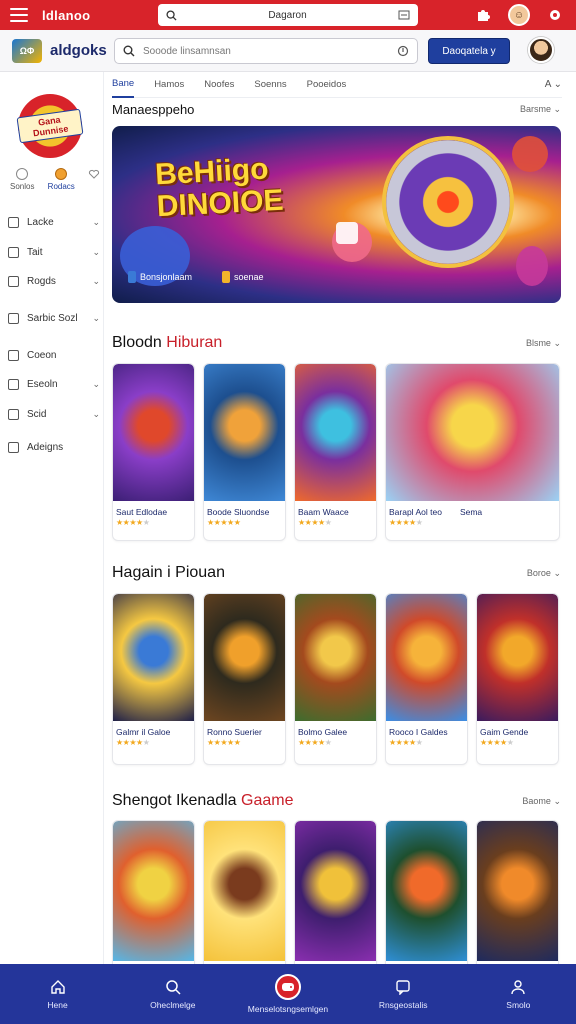 This screenshot has height=1024, width=576. I want to click on more-label: Baome, so click(536, 800).